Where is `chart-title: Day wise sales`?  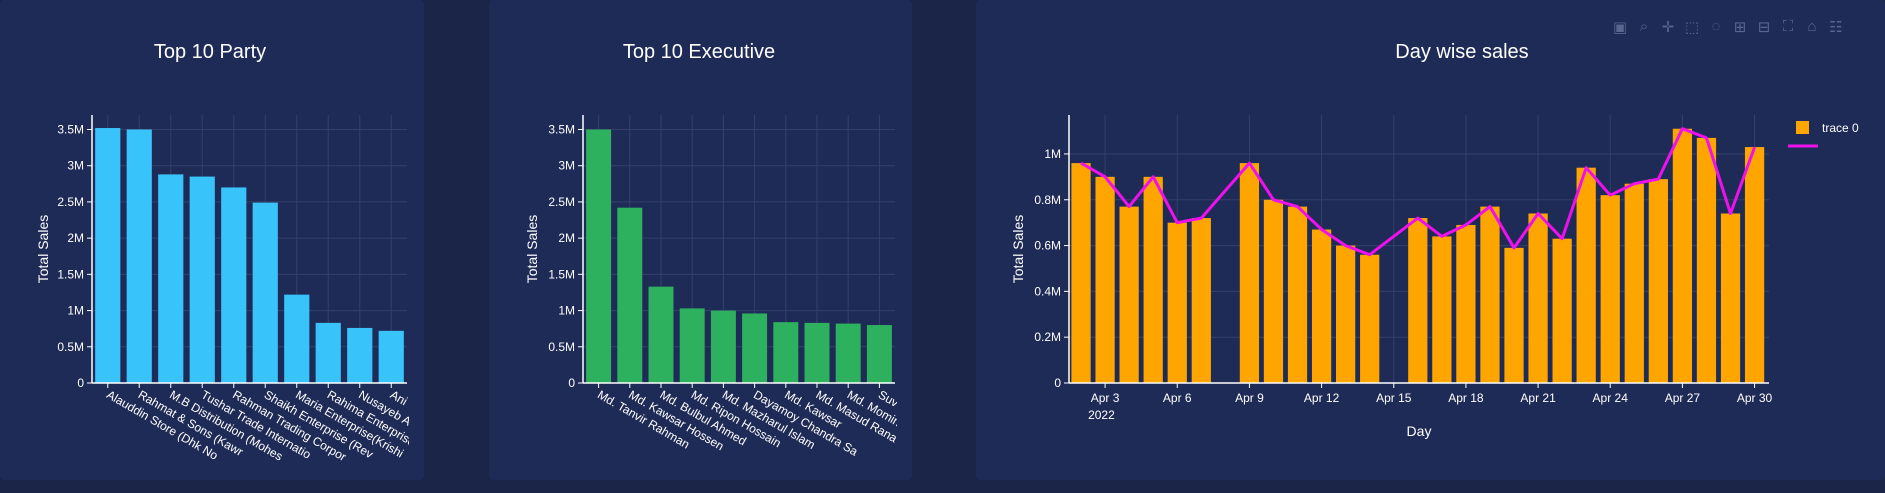
chart-title: Day wise sales is located at coordinates (1461, 52).